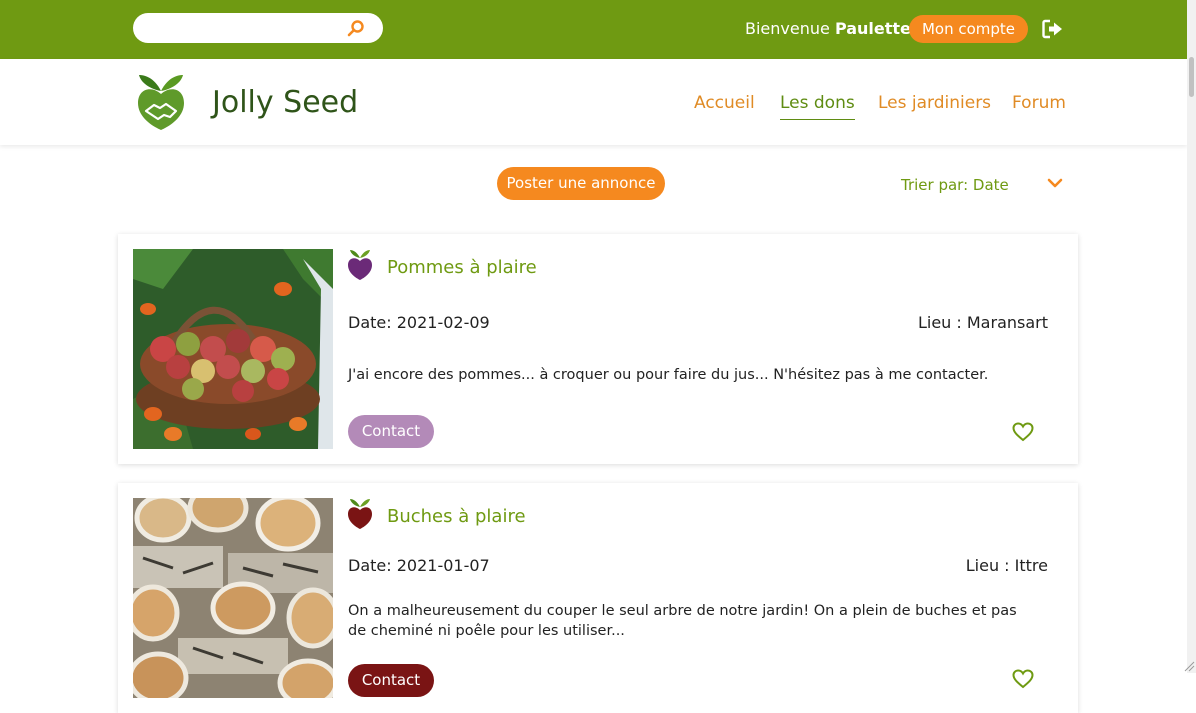 The image size is (1196, 713). I want to click on resize-handle-icon, so click(1189, 666).